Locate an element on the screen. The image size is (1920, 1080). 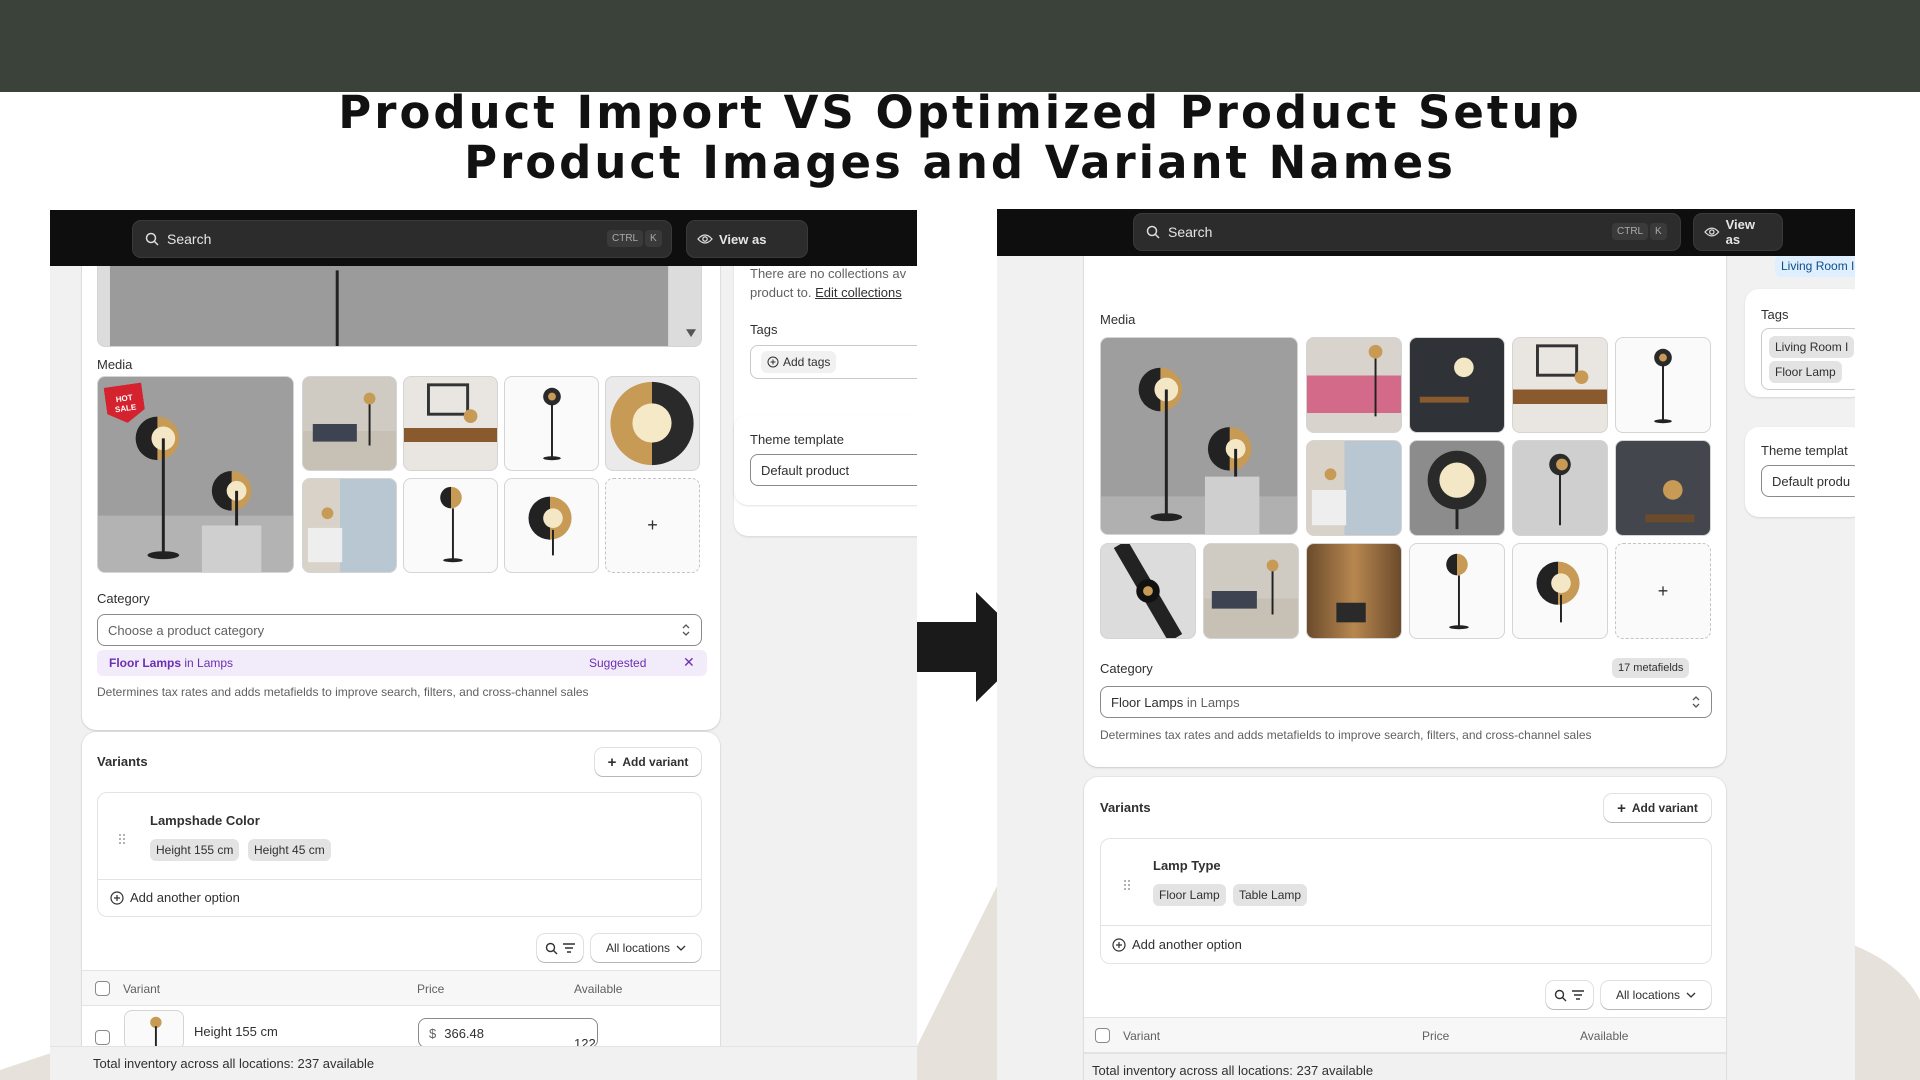
chevron-up-down-icon is located at coordinates (686, 630).